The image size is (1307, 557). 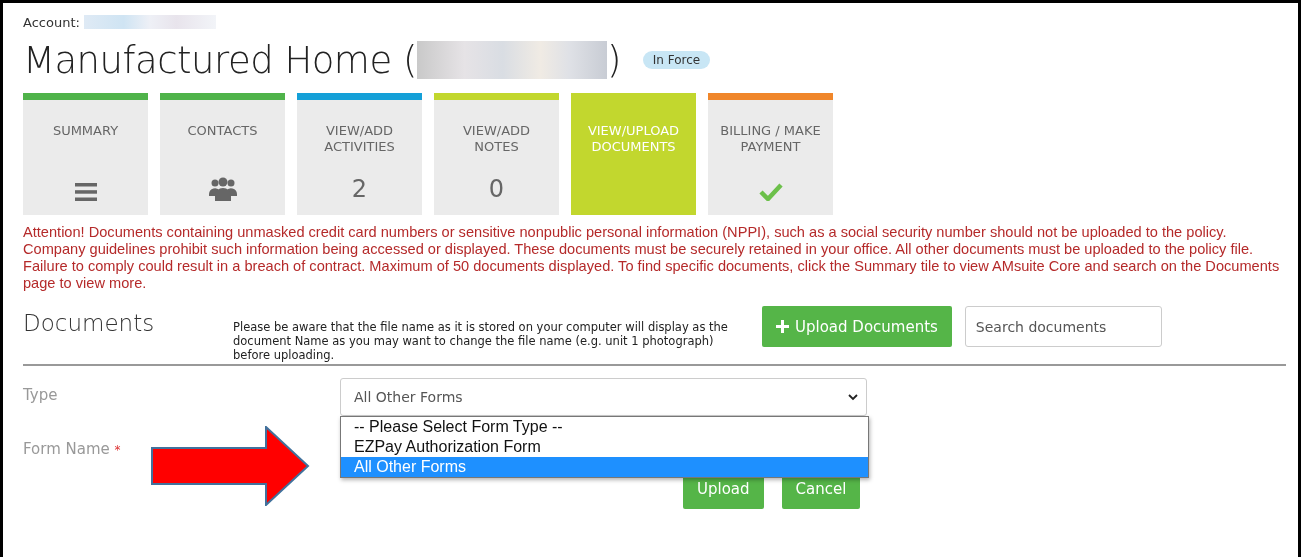 What do you see at coordinates (117, 450) in the screenshot?
I see `required-mark: *` at bounding box center [117, 450].